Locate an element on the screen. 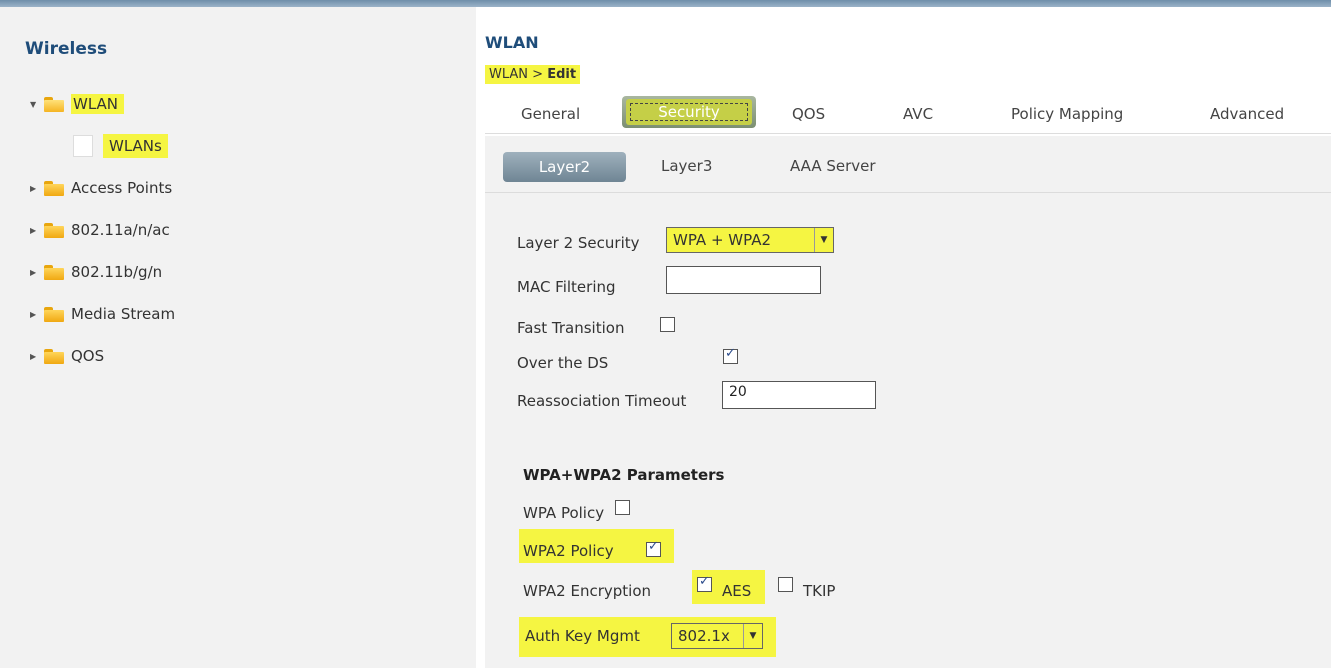  sidebar-item-label: Access Points is located at coordinates (122, 188).